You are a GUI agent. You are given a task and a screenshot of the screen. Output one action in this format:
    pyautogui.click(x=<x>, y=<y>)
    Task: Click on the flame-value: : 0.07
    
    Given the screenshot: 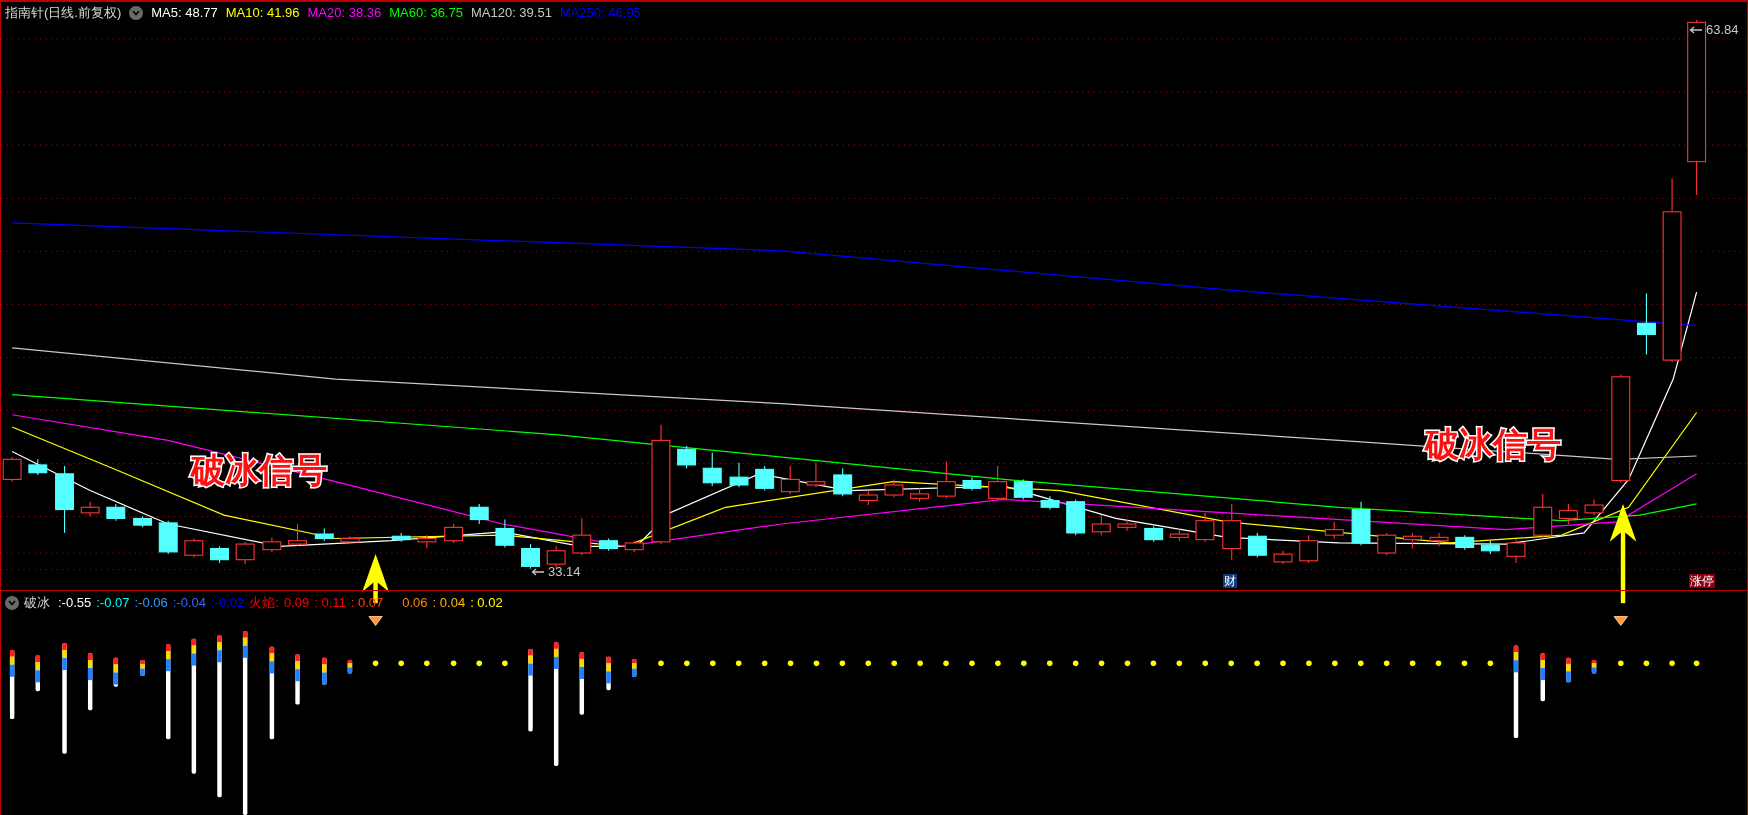 What is the action you would take?
    pyautogui.click(x=367, y=603)
    